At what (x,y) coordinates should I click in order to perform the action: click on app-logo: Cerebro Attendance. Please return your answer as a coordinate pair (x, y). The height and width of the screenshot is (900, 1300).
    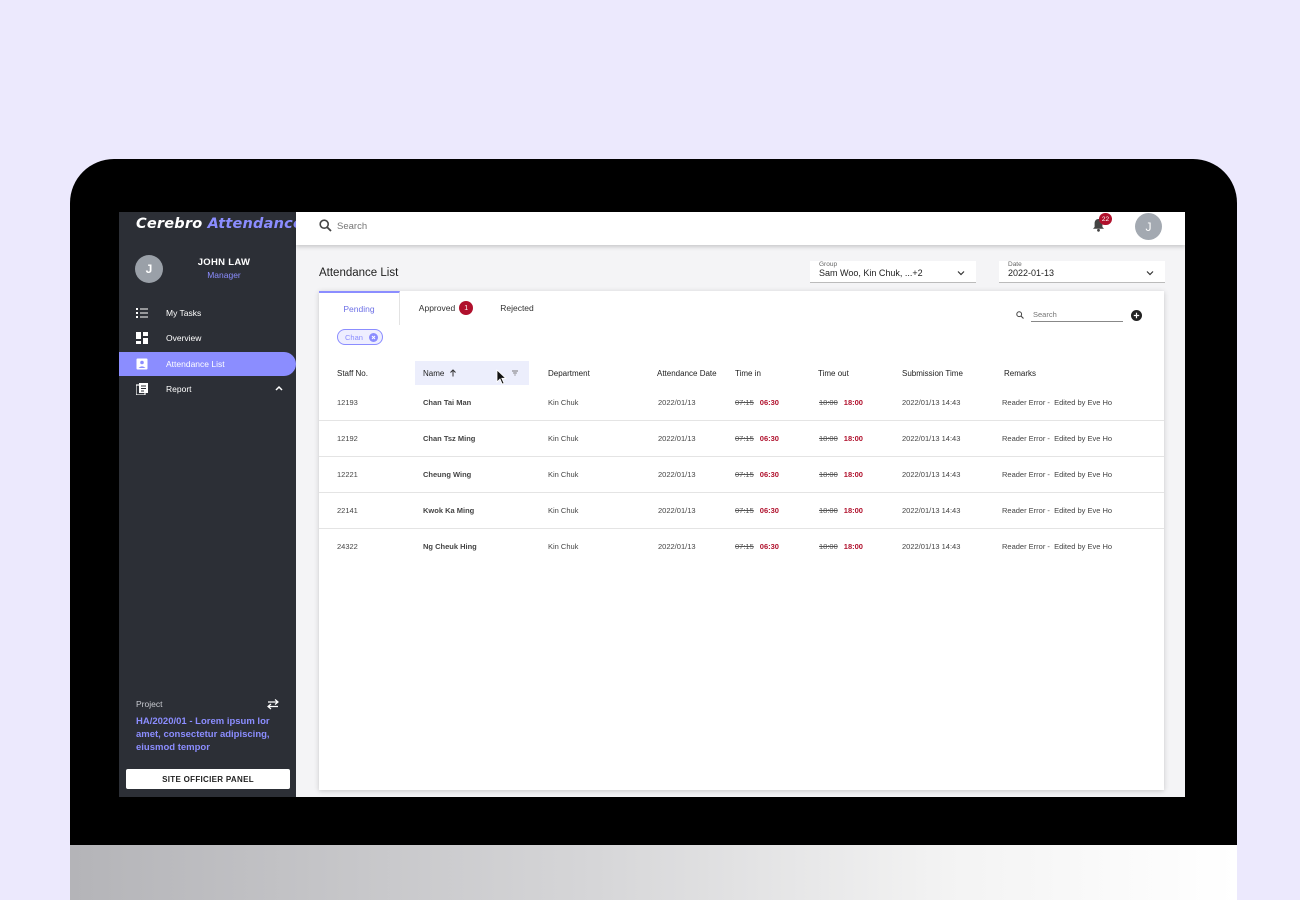
    Looking at the image, I should click on (219, 224).